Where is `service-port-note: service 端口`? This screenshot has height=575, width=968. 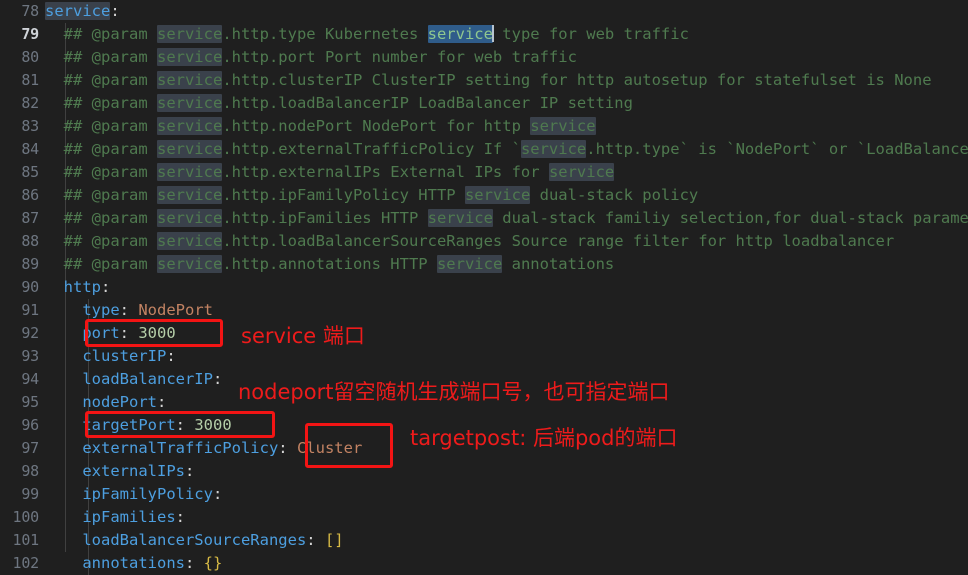 service-port-note: service 端口 is located at coordinates (303, 336).